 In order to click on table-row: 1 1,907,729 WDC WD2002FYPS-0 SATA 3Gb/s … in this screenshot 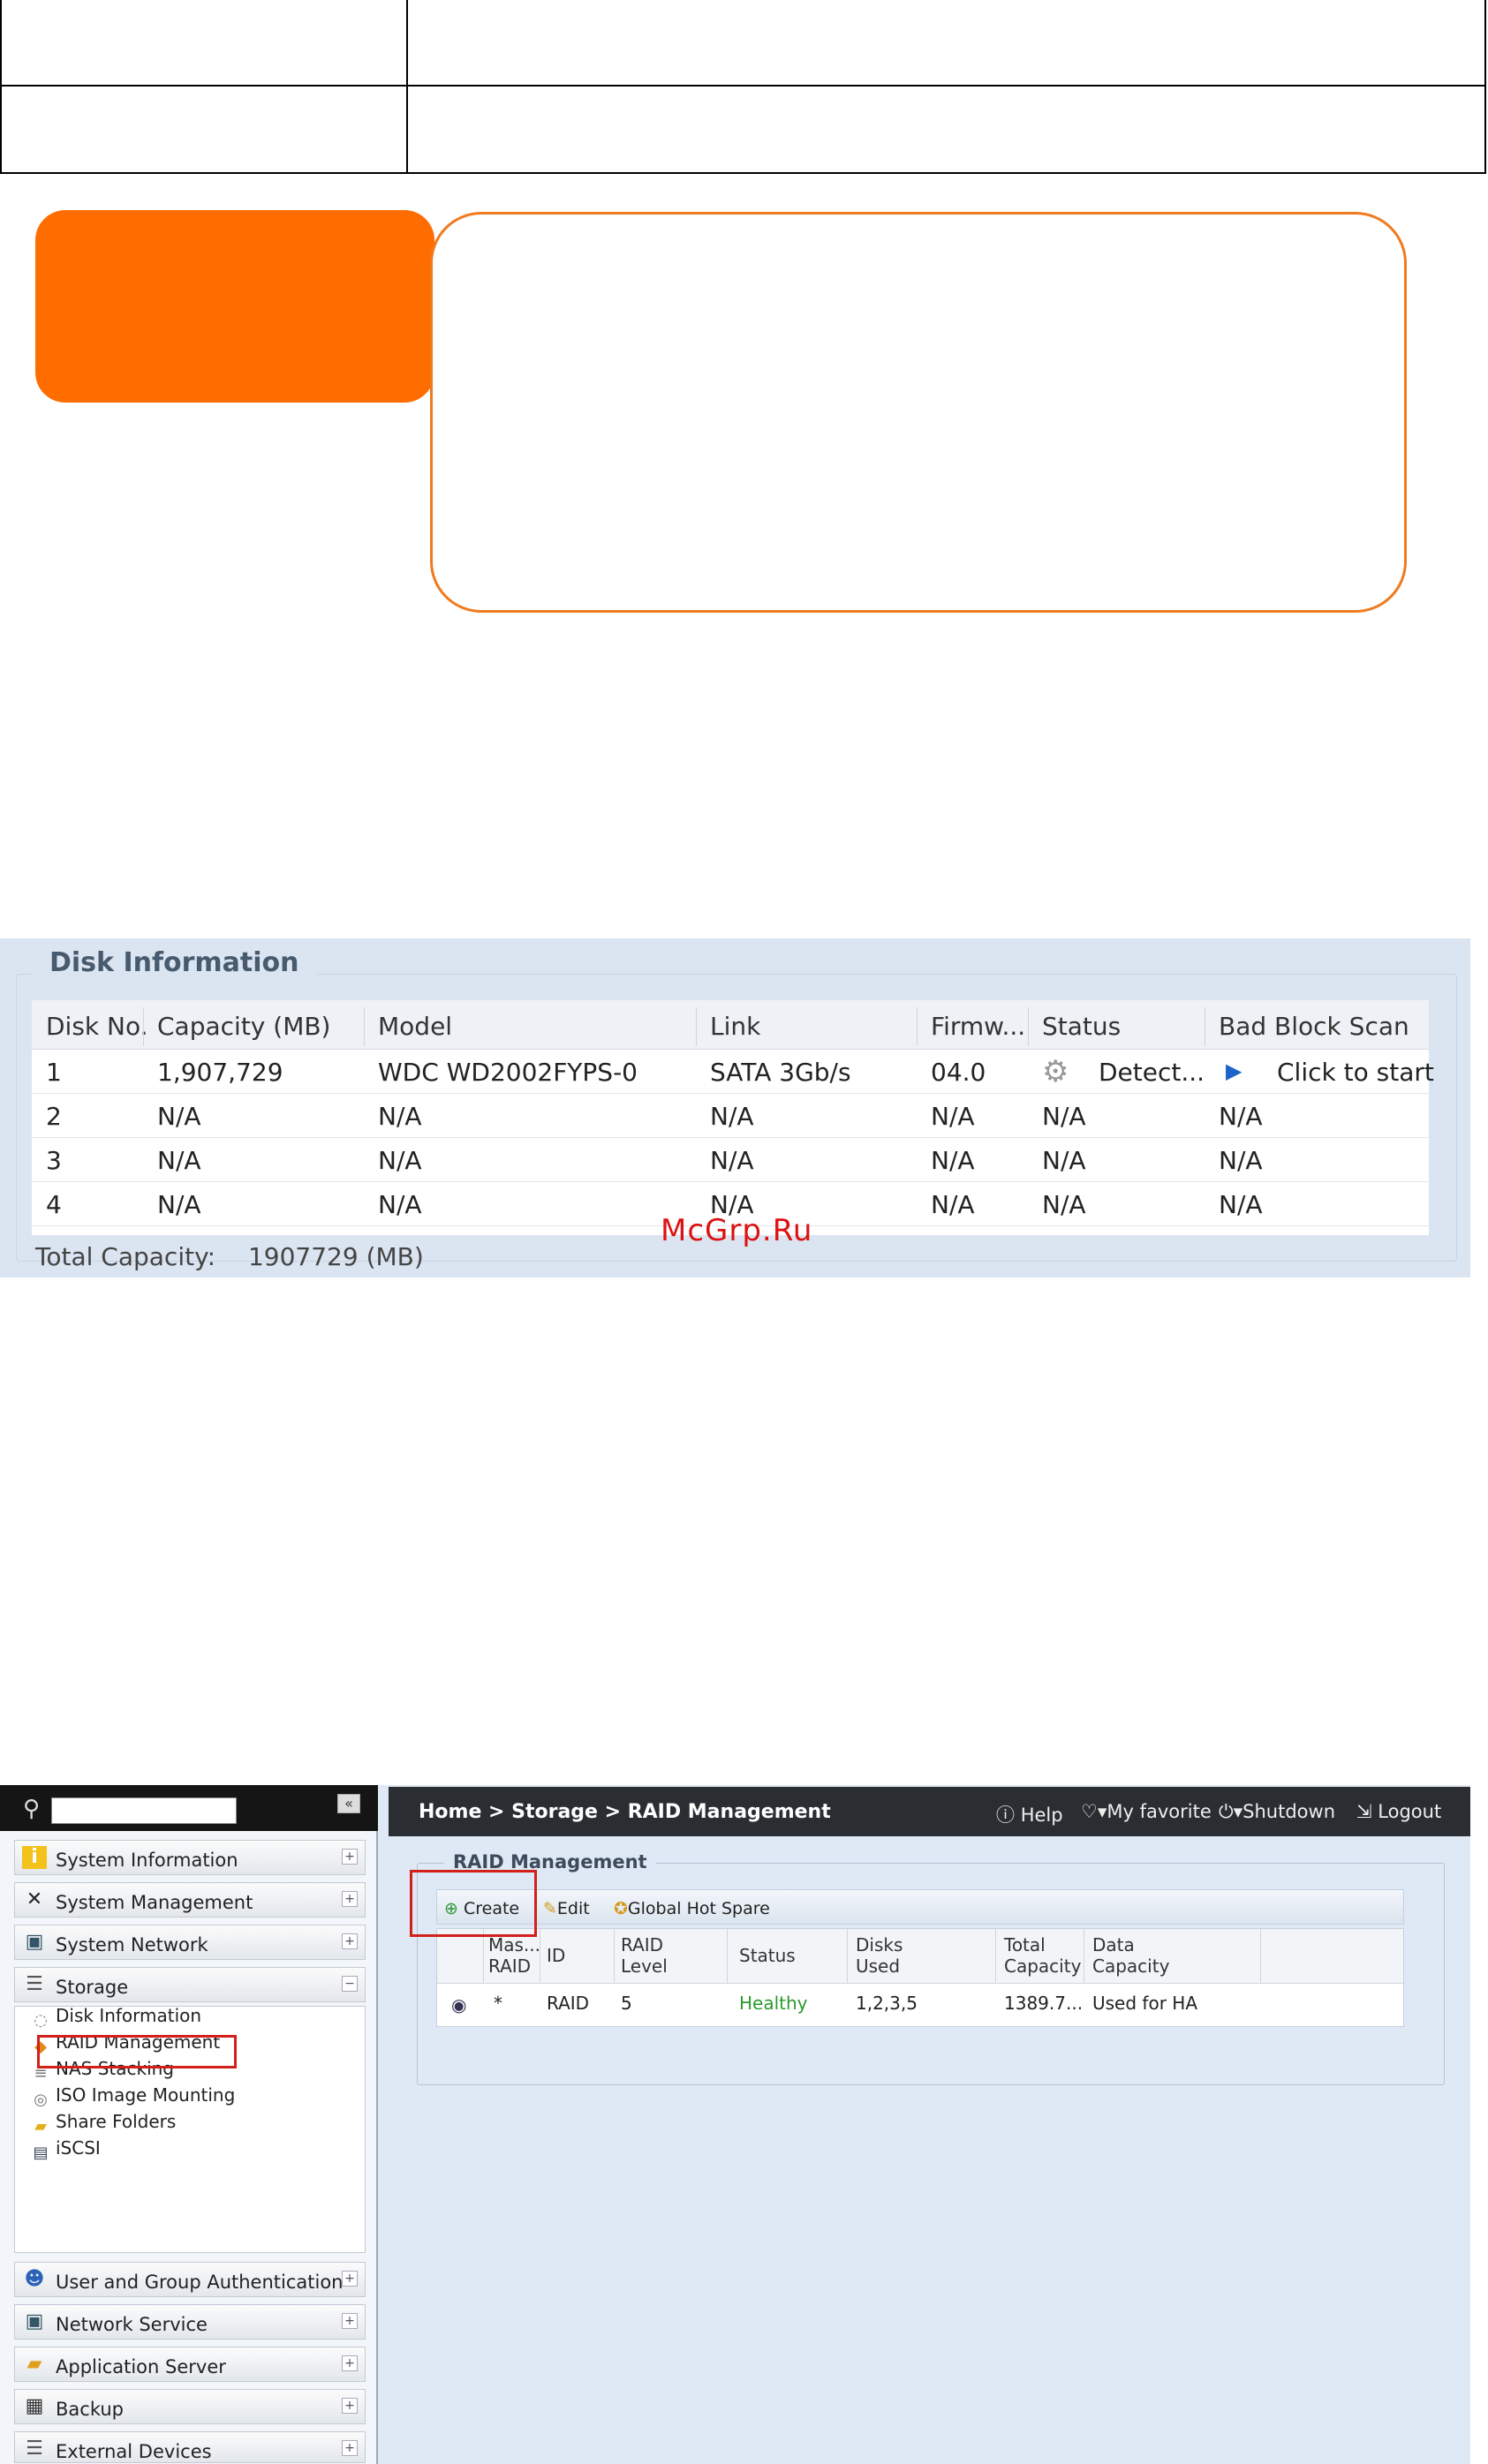, I will do `click(733, 1072)`.